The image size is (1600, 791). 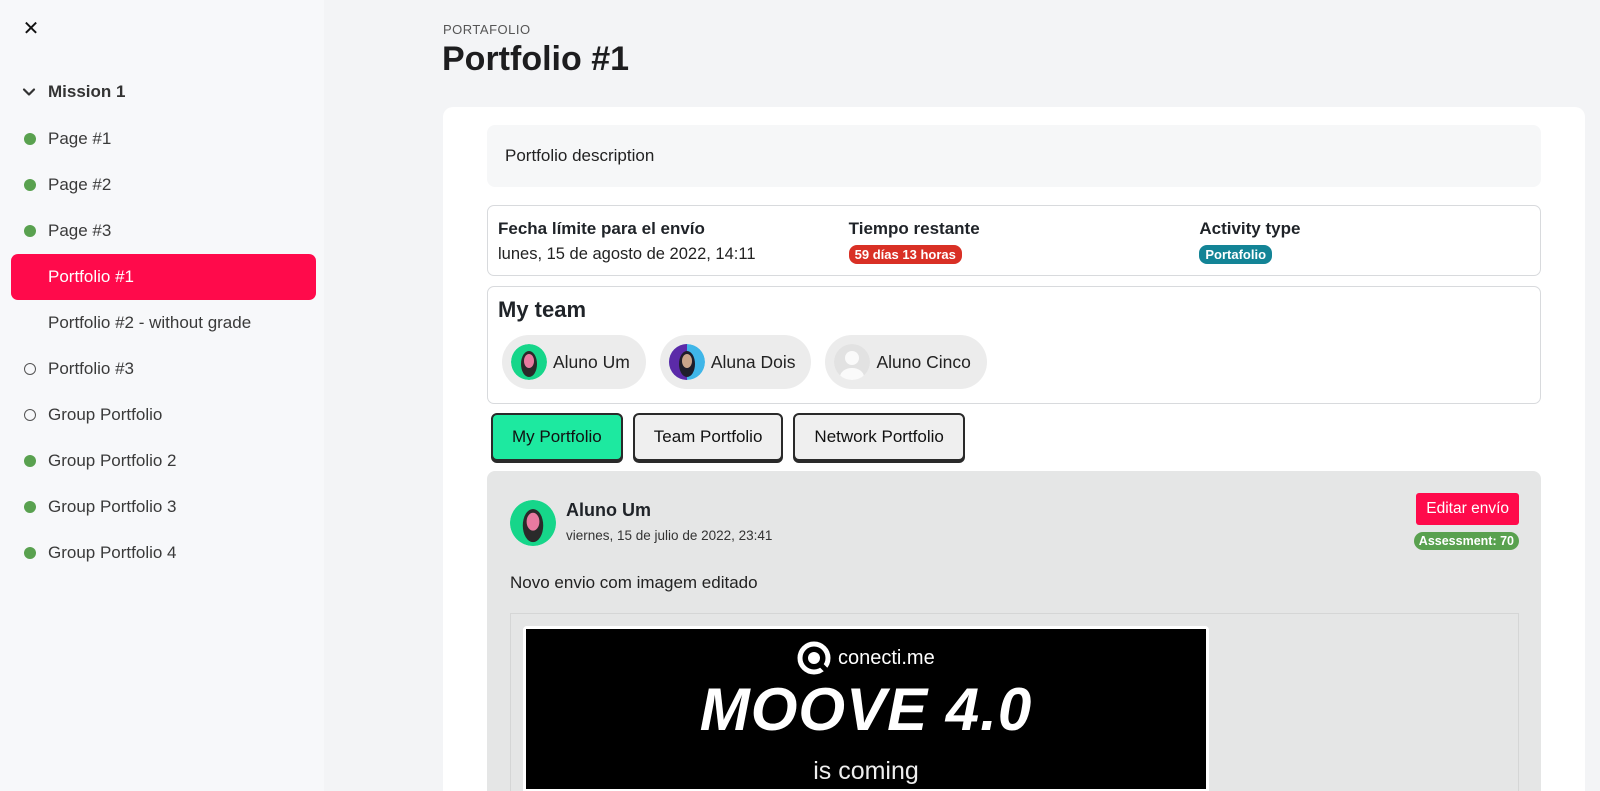 I want to click on portfolio-description: Portfolio description, so click(x=1014, y=156).